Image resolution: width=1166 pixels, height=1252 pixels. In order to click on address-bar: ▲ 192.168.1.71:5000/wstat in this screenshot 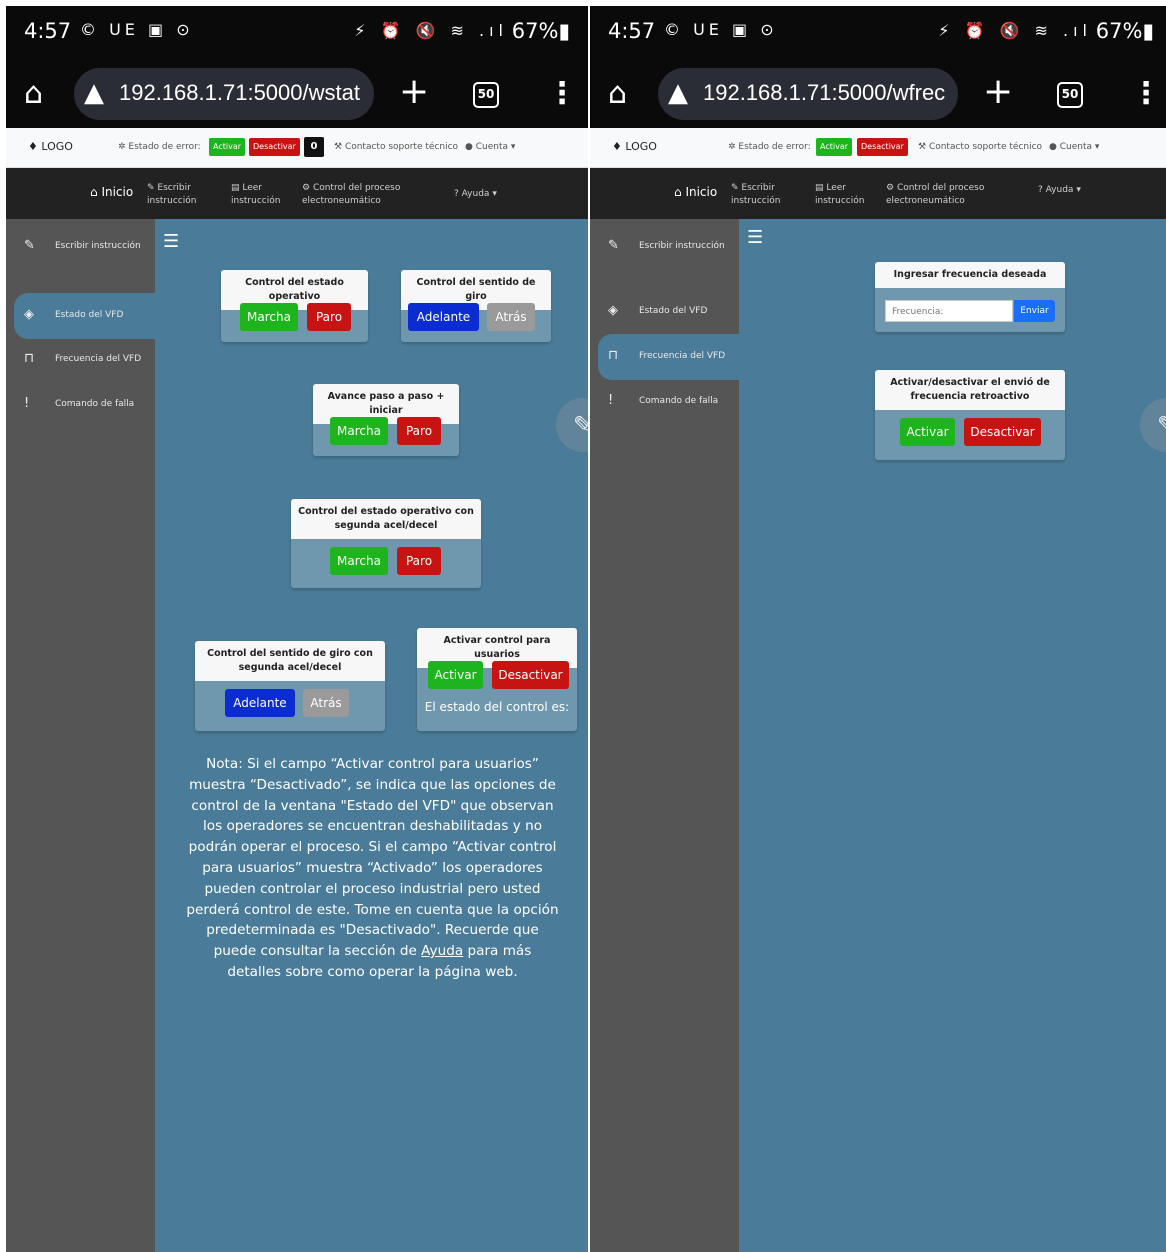, I will do `click(224, 94)`.